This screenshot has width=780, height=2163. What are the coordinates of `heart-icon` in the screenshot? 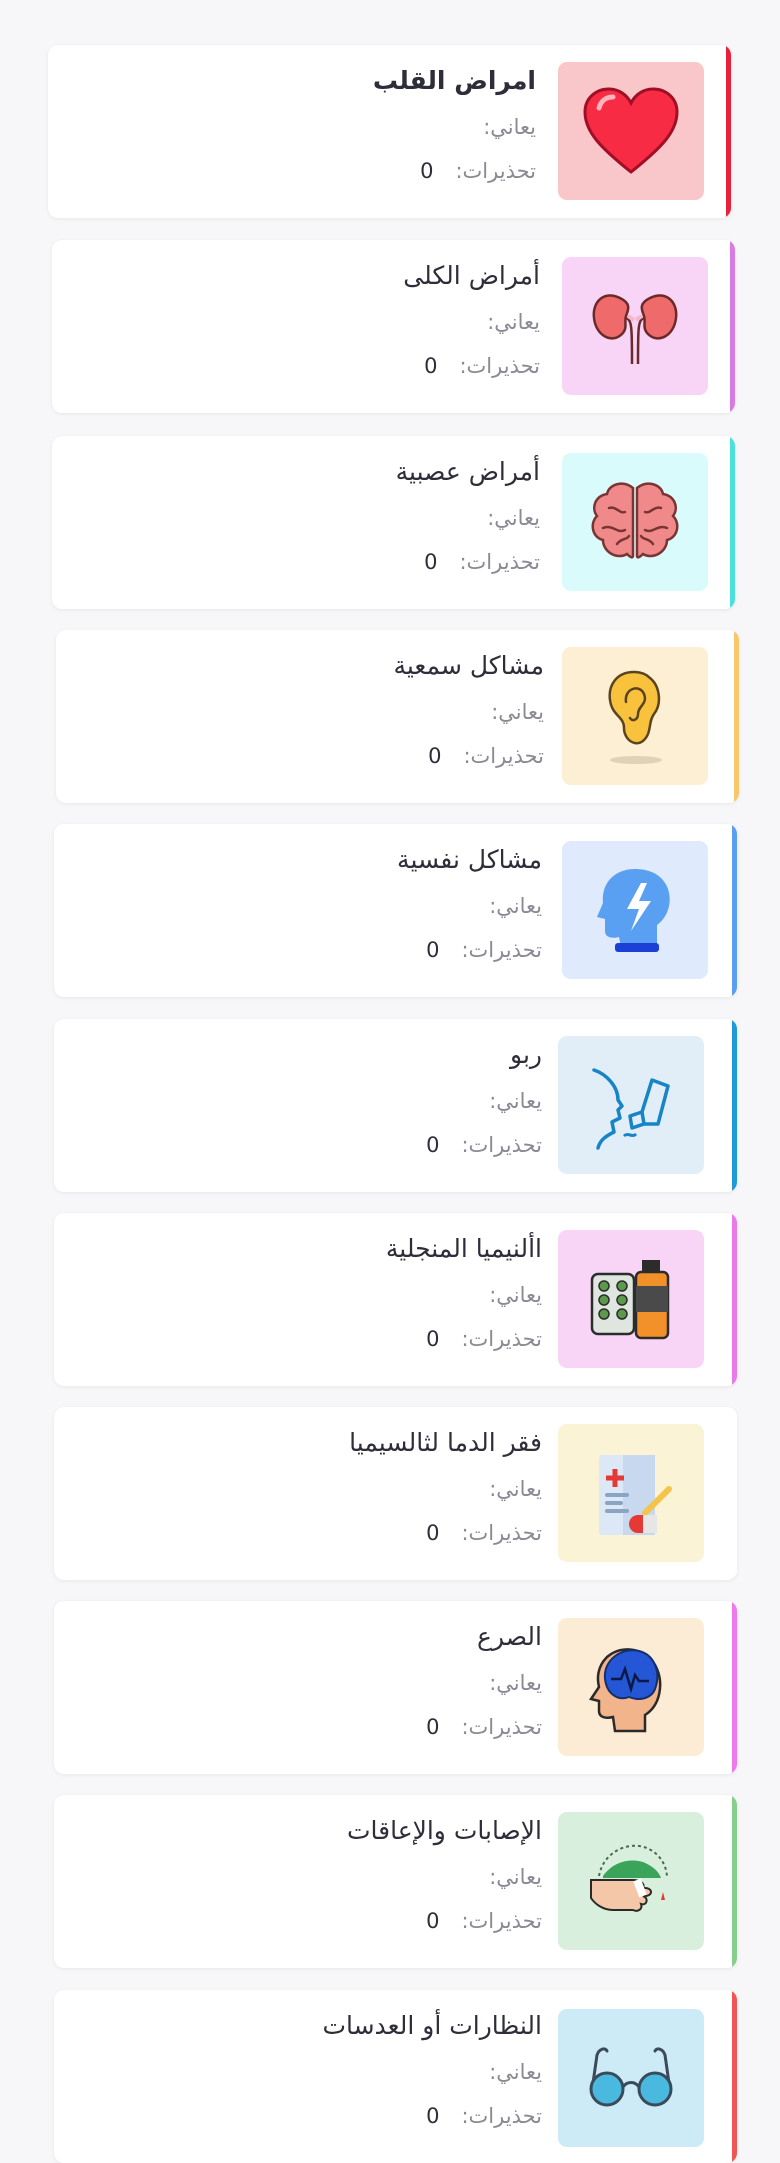 It's located at (631, 130).